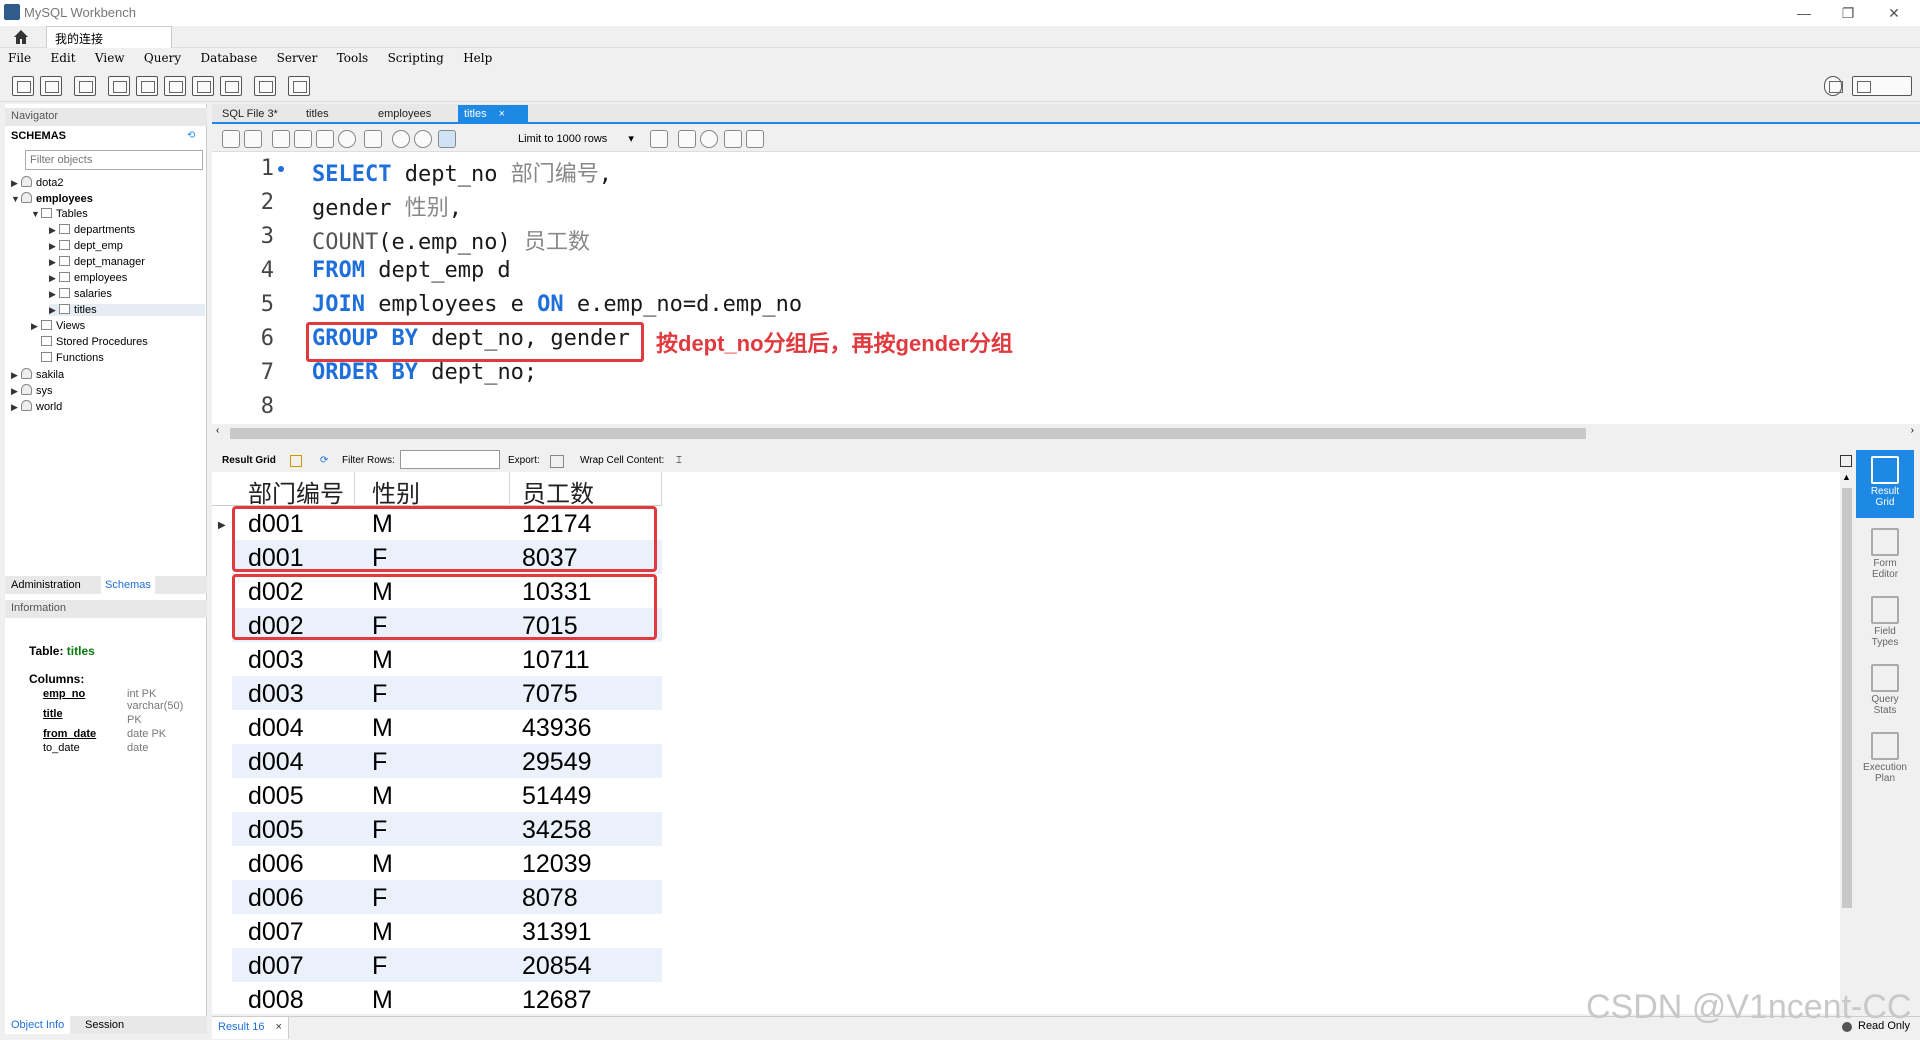 This screenshot has width=1920, height=1040. Describe the element at coordinates (447, 139) in the screenshot. I see `autocommit-icon` at that location.